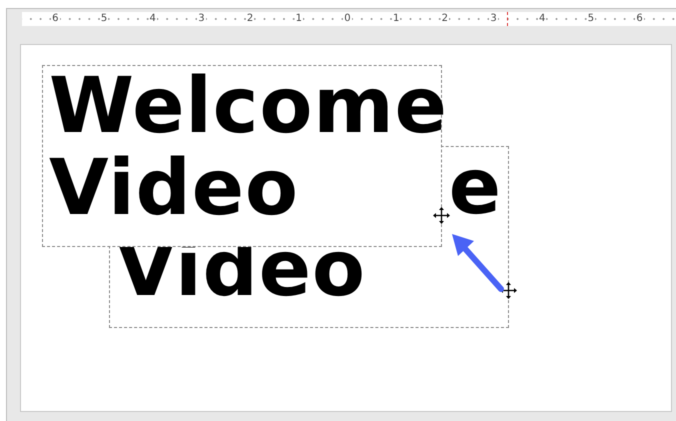 This screenshot has height=421, width=676. What do you see at coordinates (475, 188) in the screenshot?
I see `text-fragment: e` at bounding box center [475, 188].